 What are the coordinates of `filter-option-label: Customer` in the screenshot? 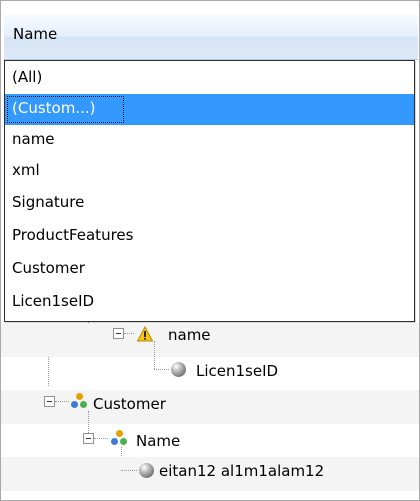 It's located at (48, 268).